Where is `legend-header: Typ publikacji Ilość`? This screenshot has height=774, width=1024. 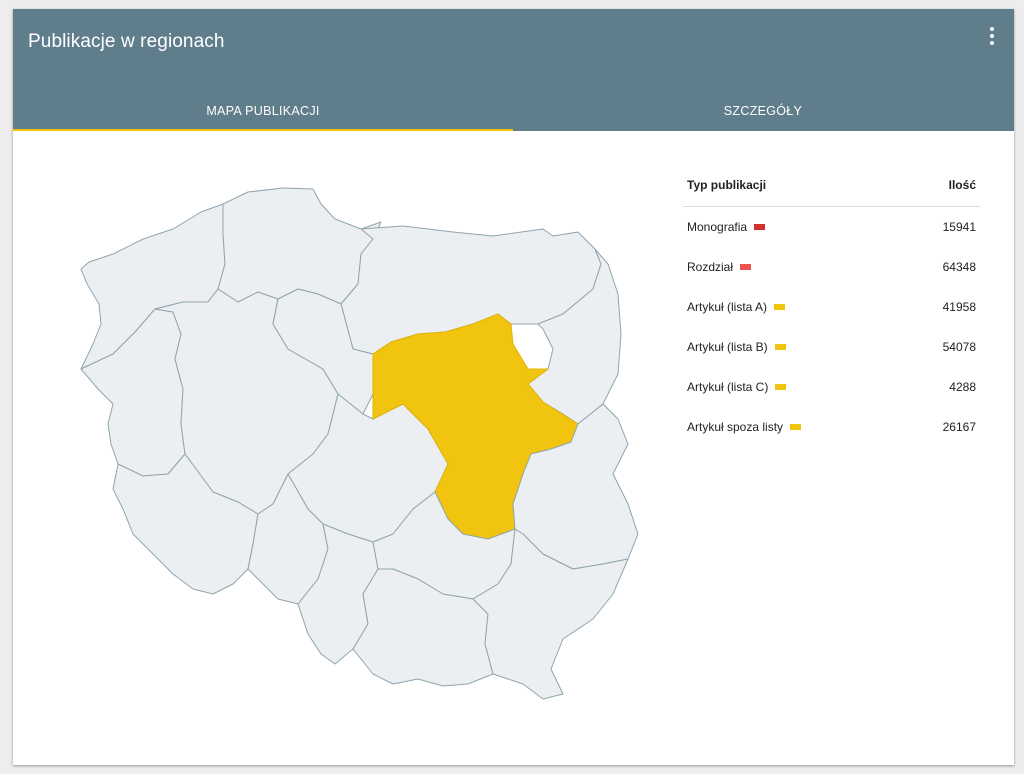 legend-header: Typ publikacji Ilość is located at coordinates (831, 185).